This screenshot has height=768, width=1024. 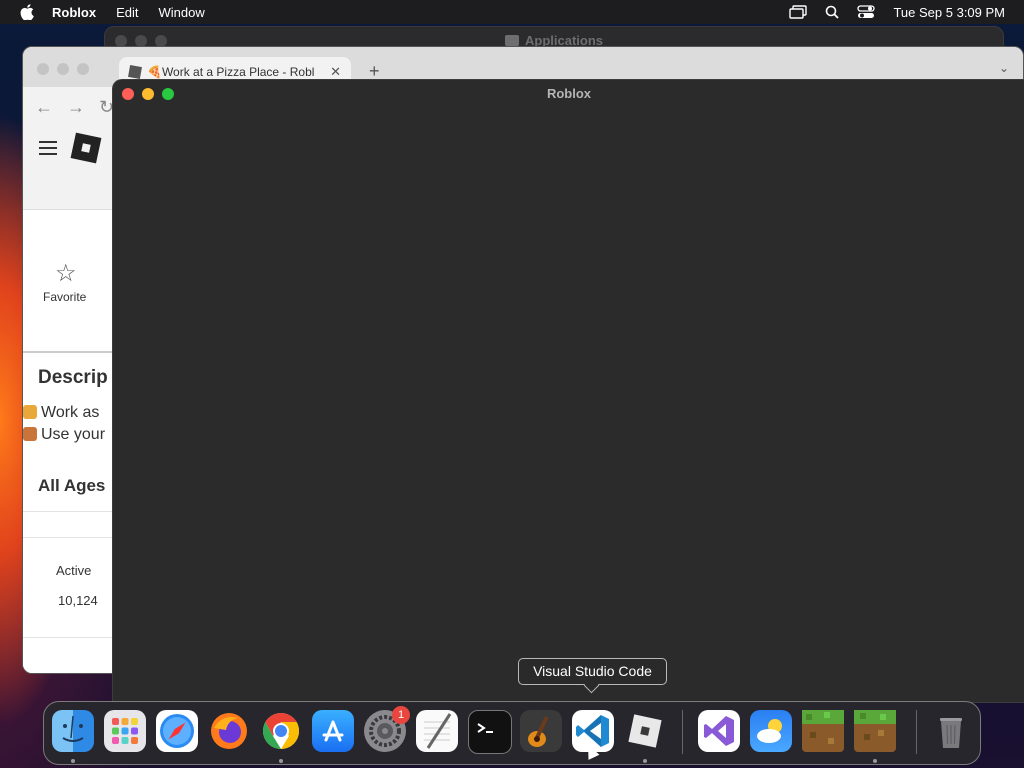 What do you see at coordinates (645, 731) in the screenshot?
I see `roblox-app-icon` at bounding box center [645, 731].